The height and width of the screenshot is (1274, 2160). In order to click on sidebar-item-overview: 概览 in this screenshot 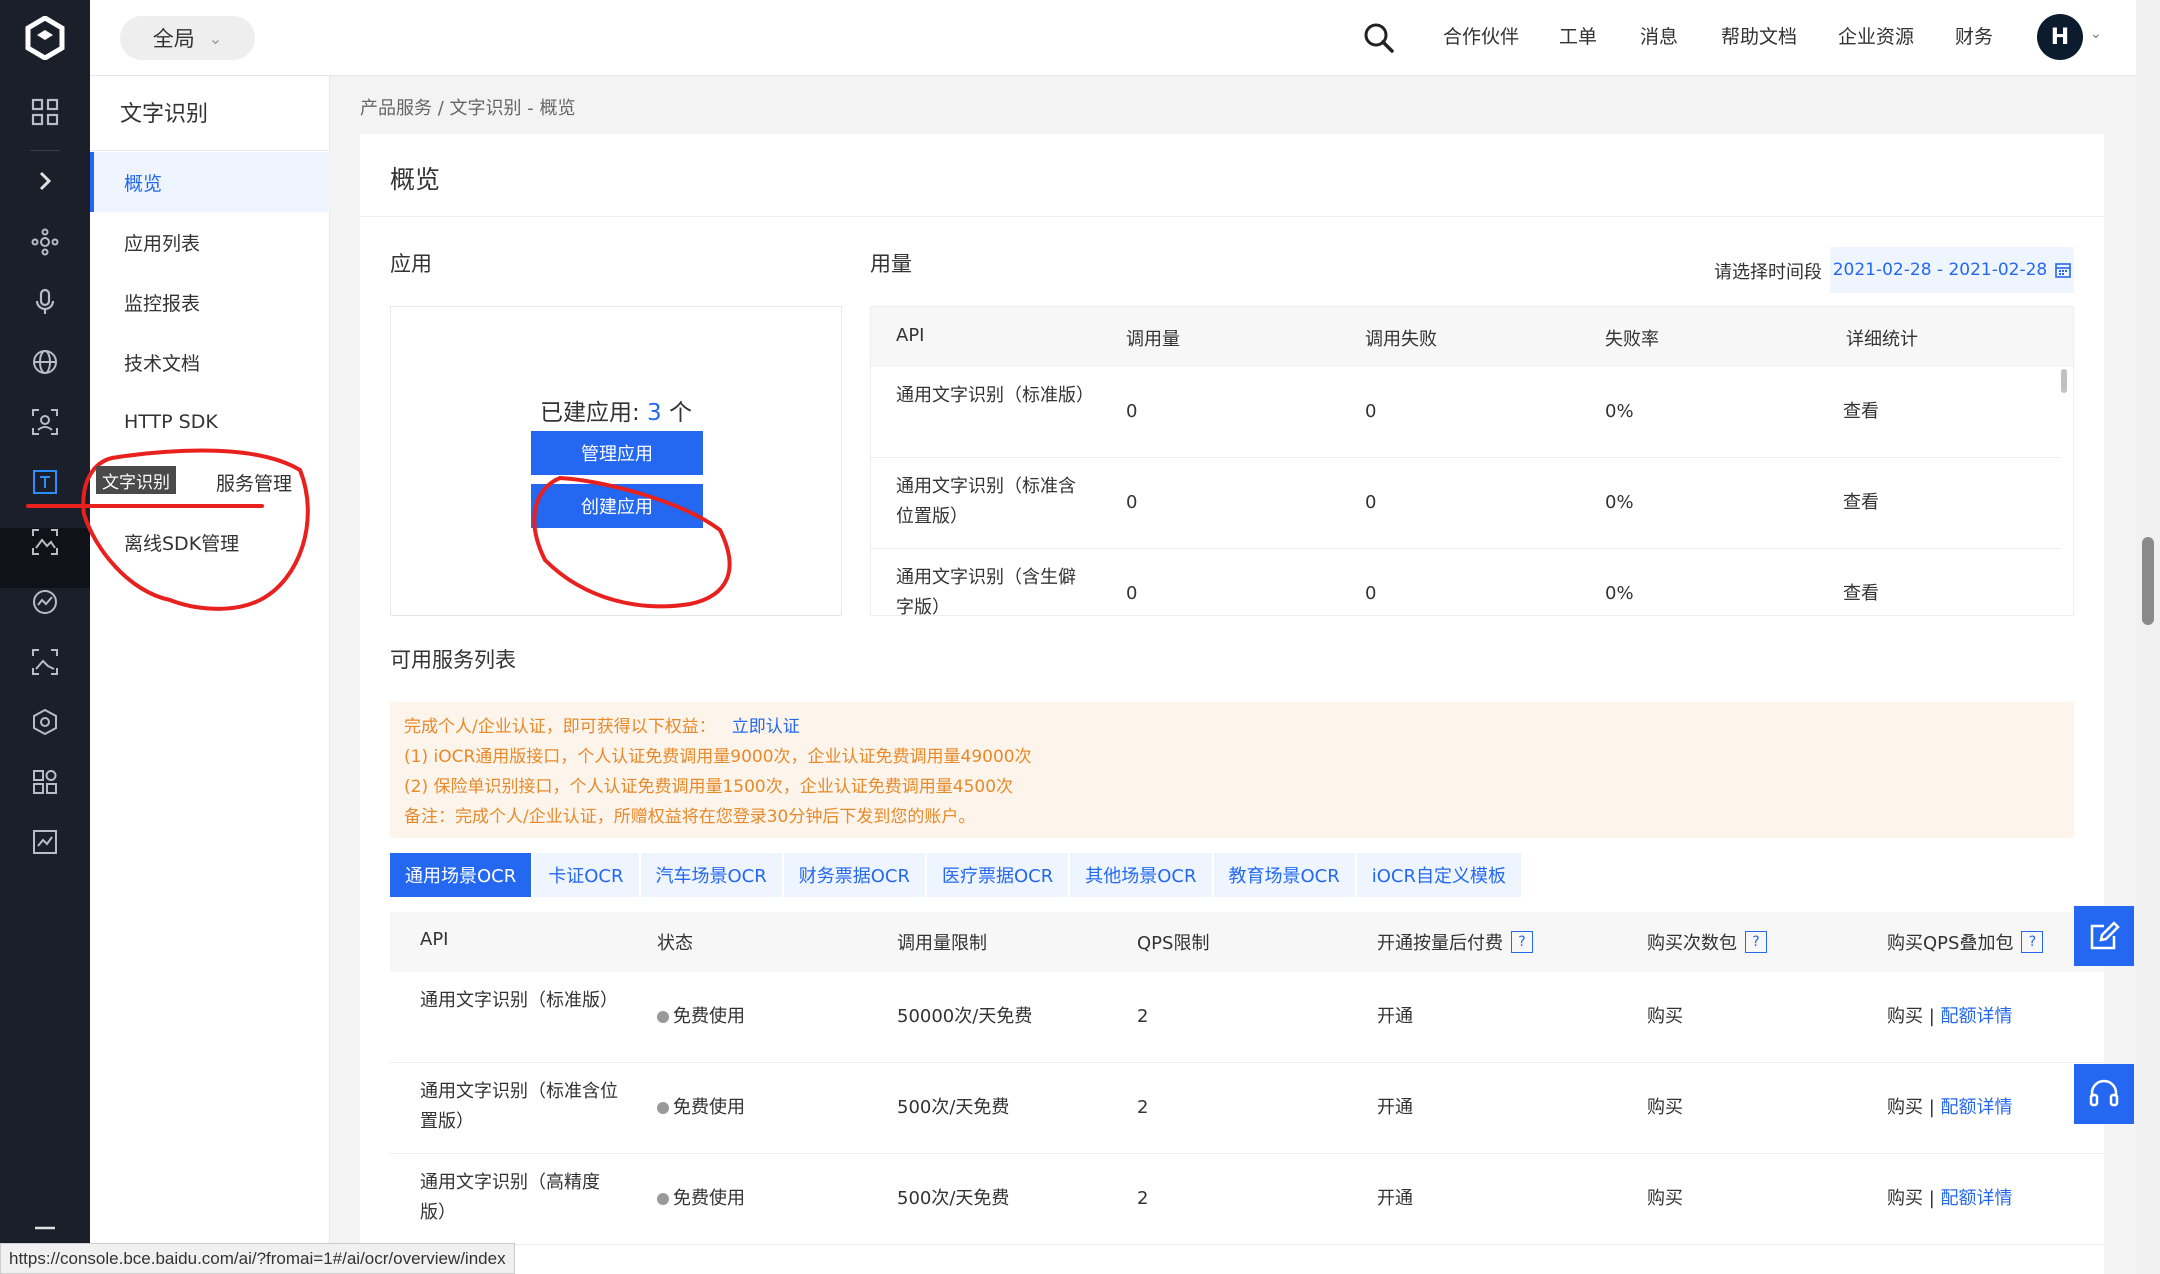, I will do `click(210, 182)`.